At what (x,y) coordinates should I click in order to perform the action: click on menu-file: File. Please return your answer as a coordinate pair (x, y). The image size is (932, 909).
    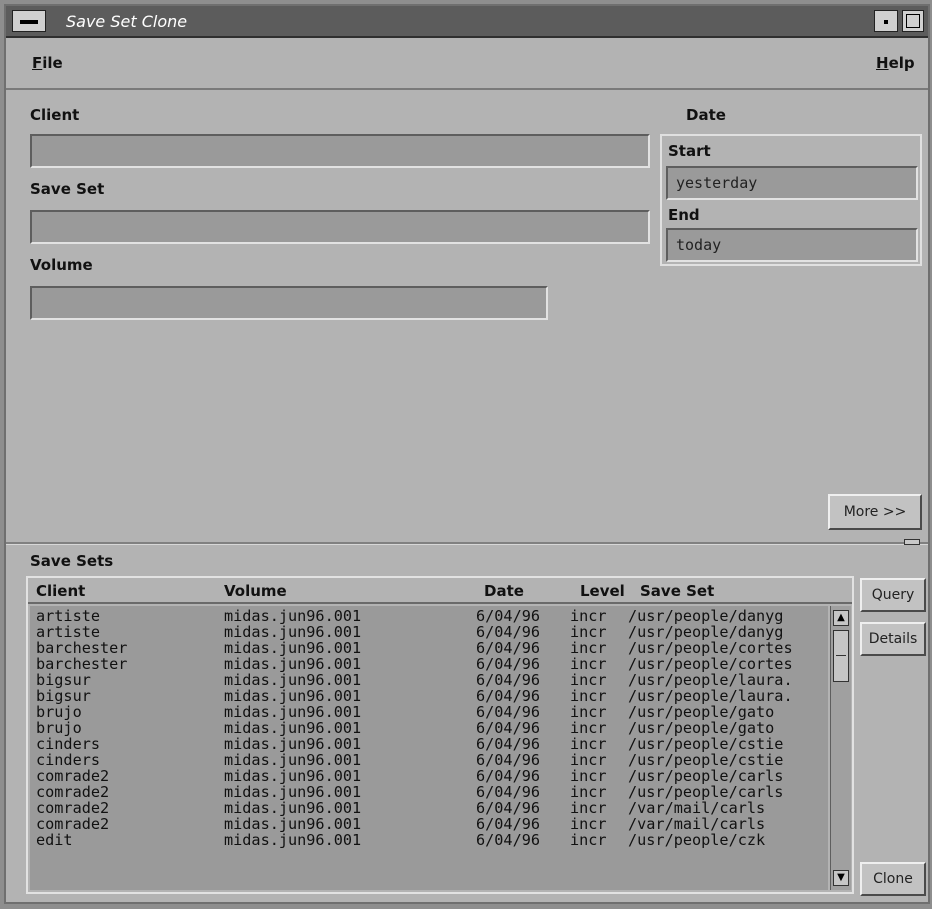
    Looking at the image, I should click on (47, 63).